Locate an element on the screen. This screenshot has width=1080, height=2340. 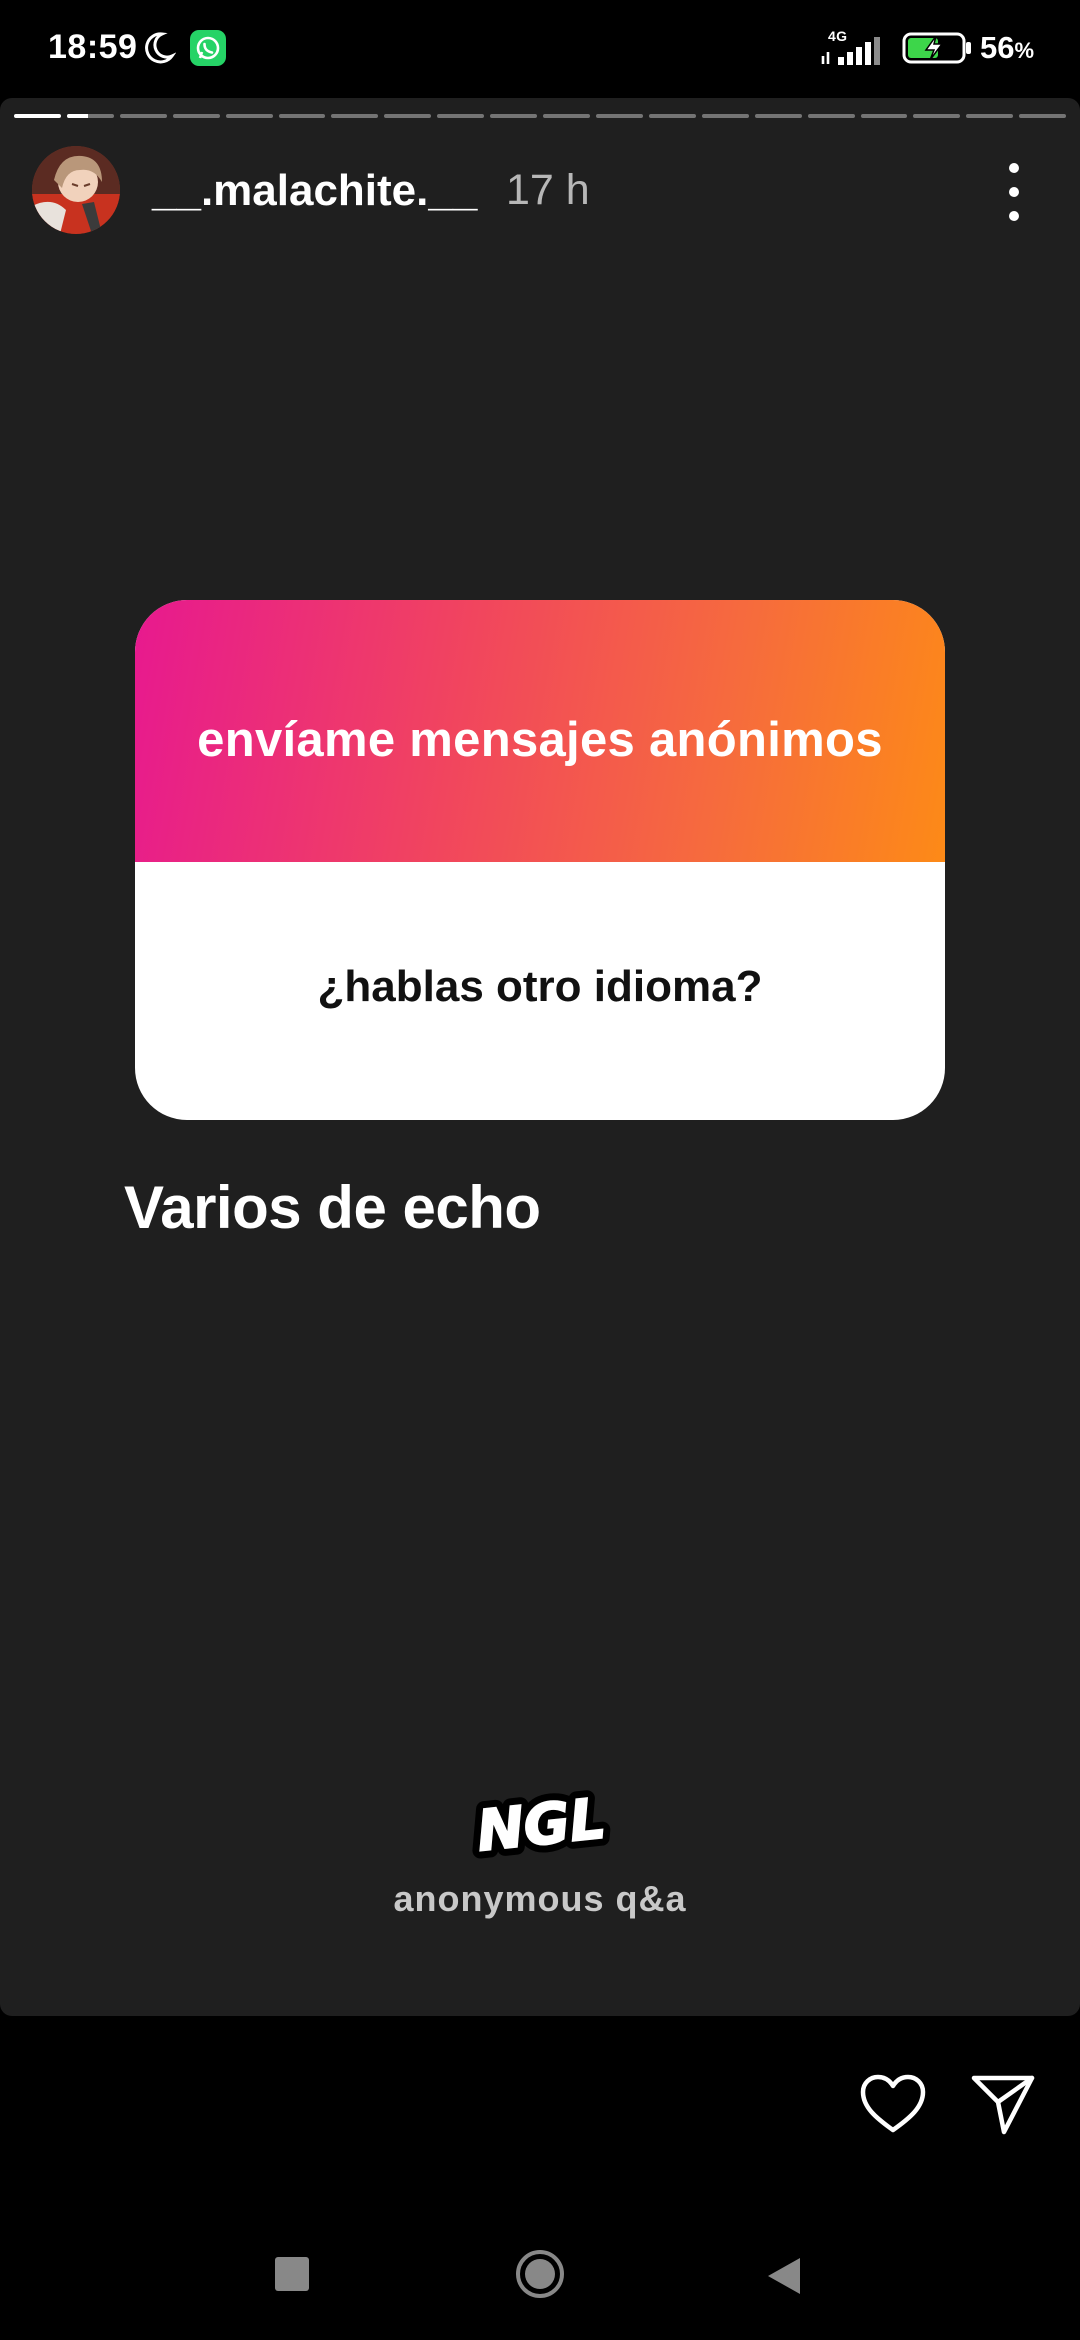
ngl-logo-text: NGL is located at coordinates (541, 1825).